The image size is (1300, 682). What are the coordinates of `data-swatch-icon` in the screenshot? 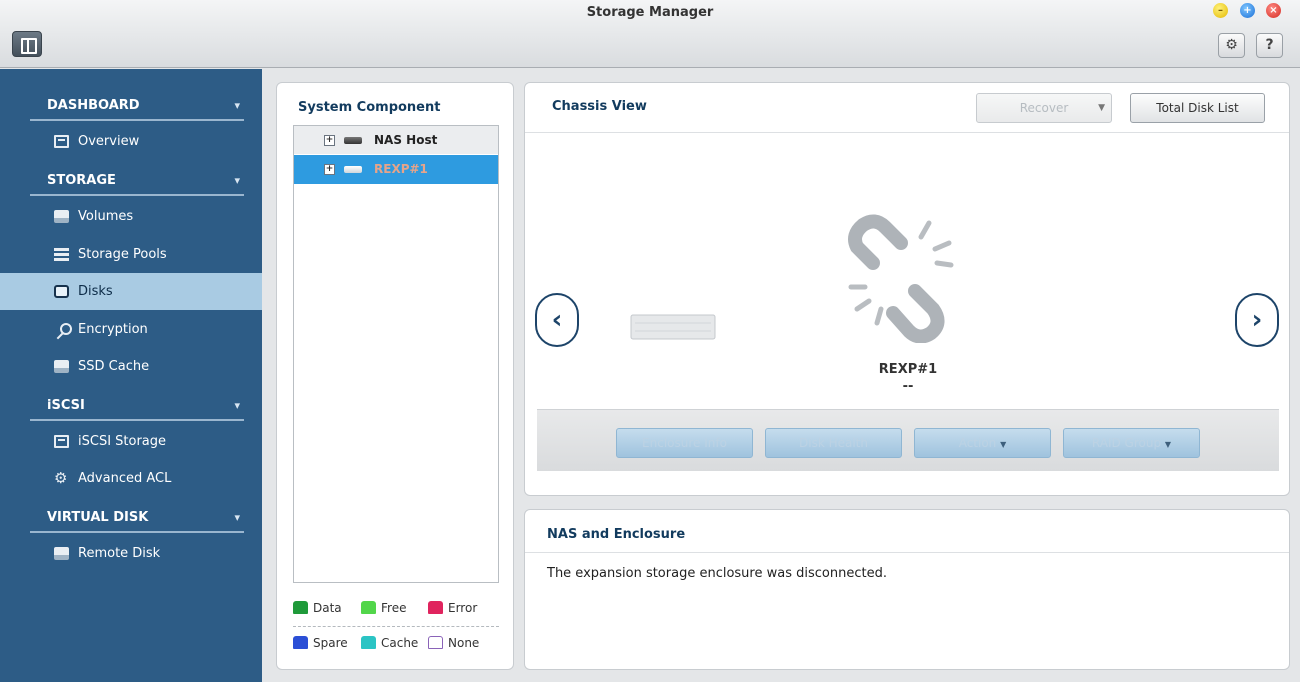 It's located at (300, 607).